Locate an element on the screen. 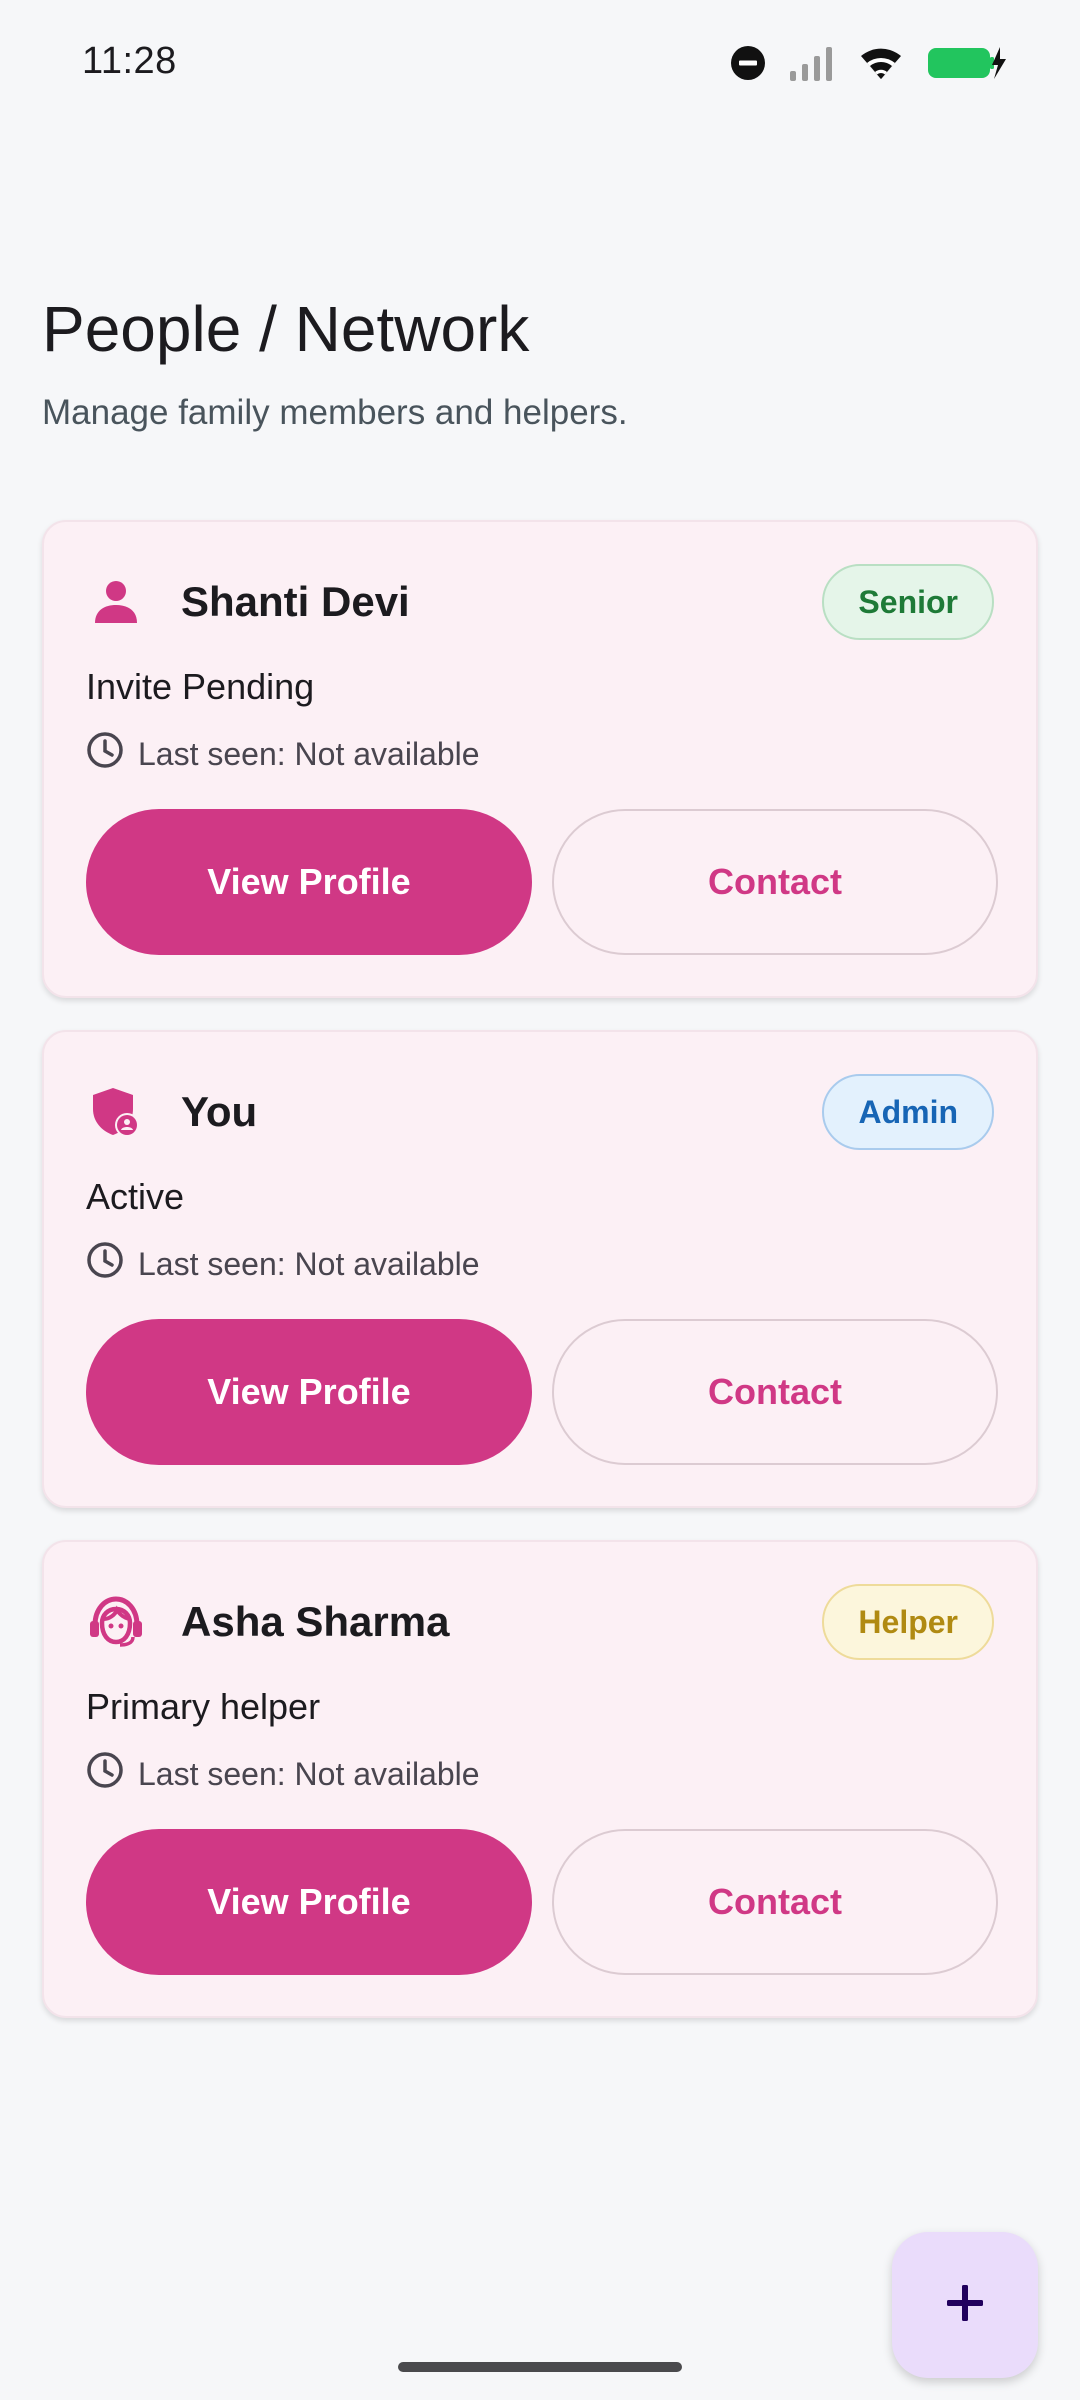 The height and width of the screenshot is (2400, 1080). status-icons is located at coordinates (869, 63).